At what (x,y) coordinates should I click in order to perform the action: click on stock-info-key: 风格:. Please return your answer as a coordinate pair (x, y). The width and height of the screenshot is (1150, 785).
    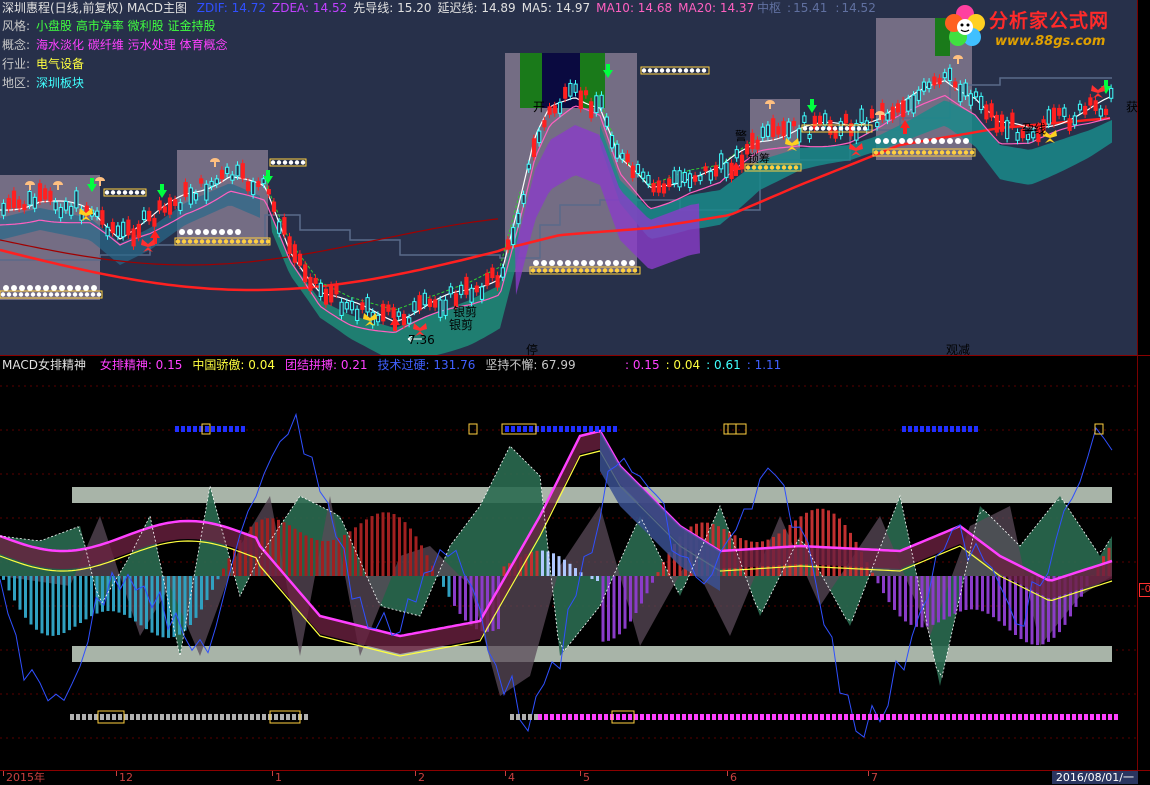
    Looking at the image, I should click on (16, 26).